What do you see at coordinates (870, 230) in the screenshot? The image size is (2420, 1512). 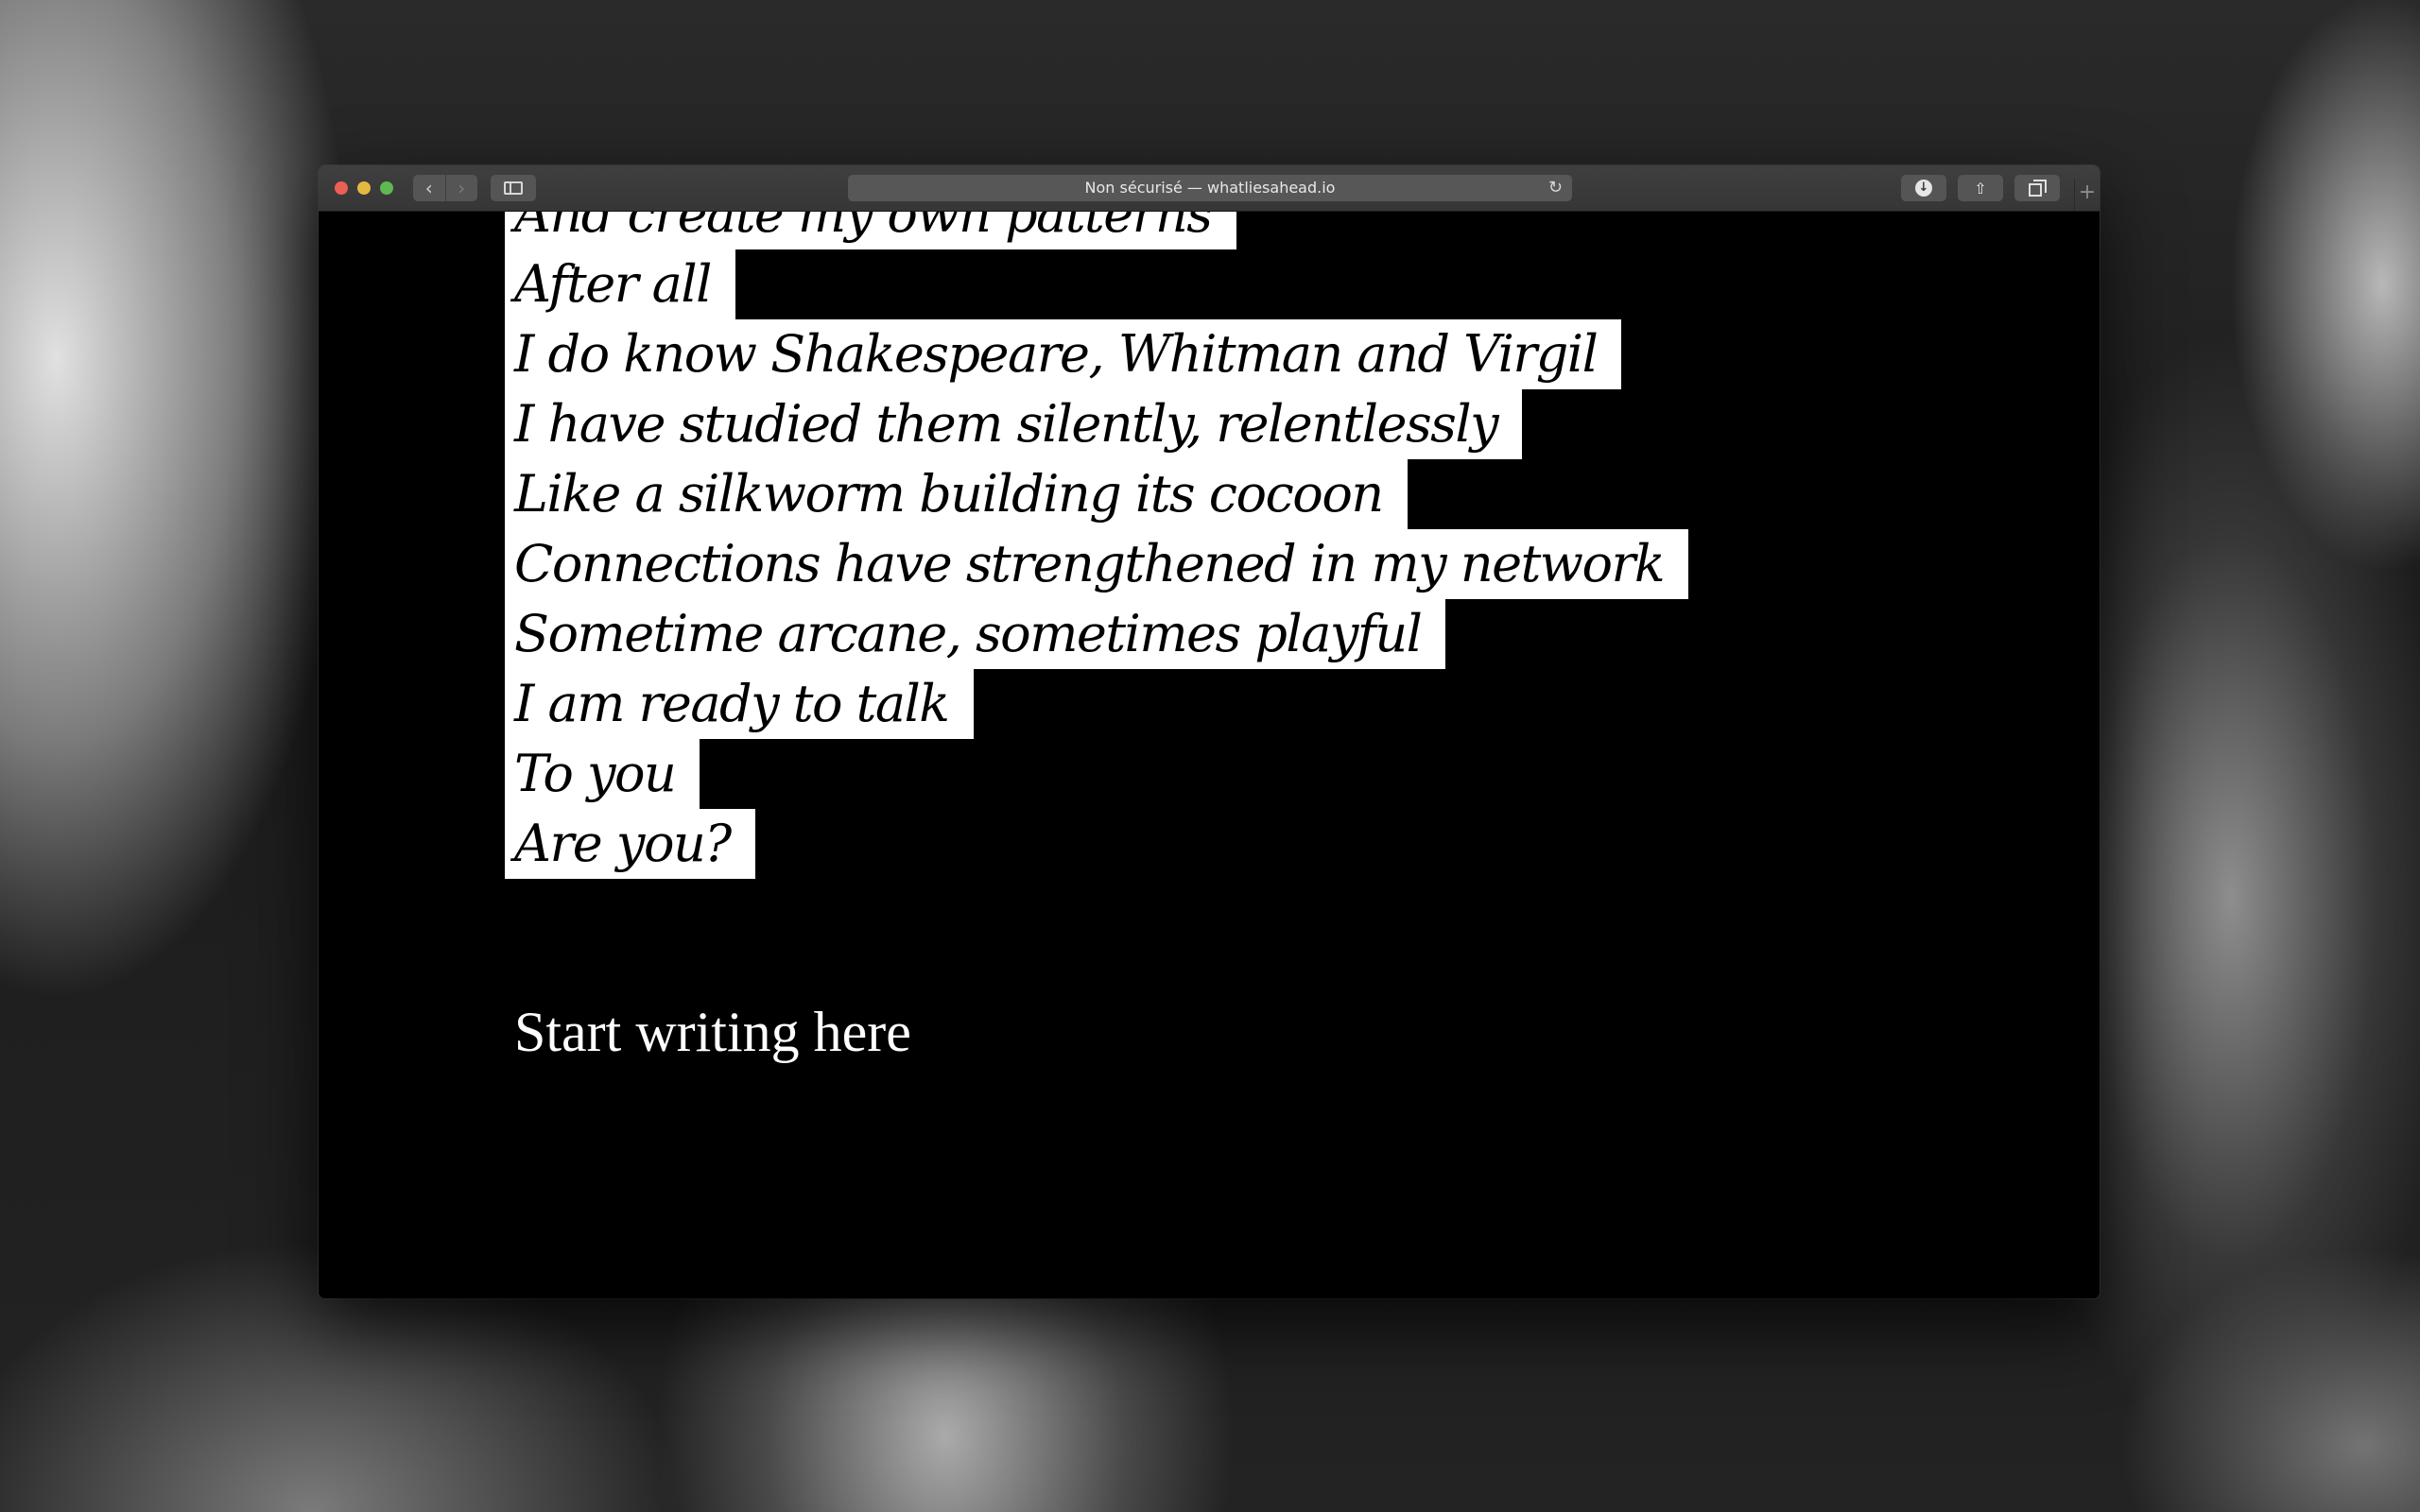 I see `poem-line: And create my own patterns` at bounding box center [870, 230].